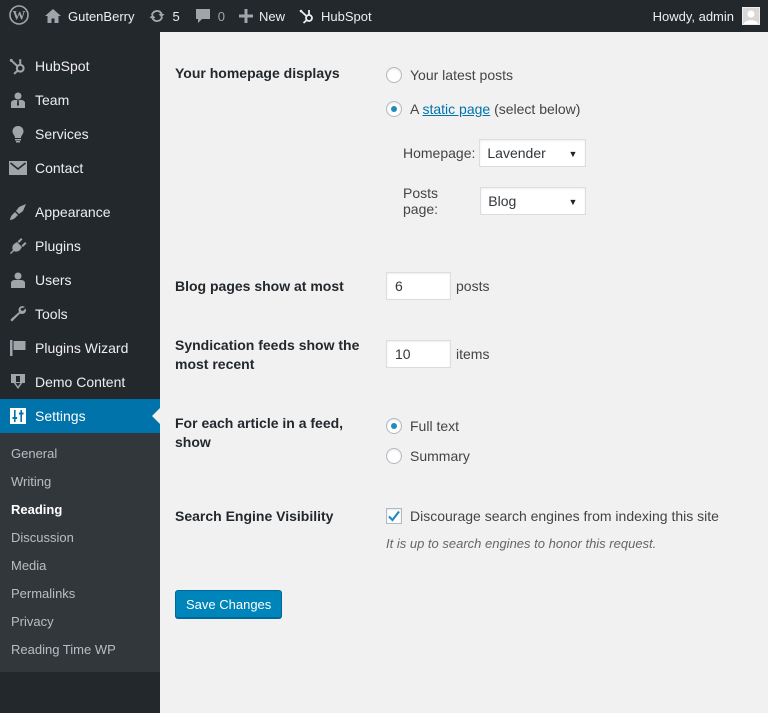 The image size is (768, 713). Describe the element at coordinates (60, 416) in the screenshot. I see `sidebar-item-label: Settings` at that location.